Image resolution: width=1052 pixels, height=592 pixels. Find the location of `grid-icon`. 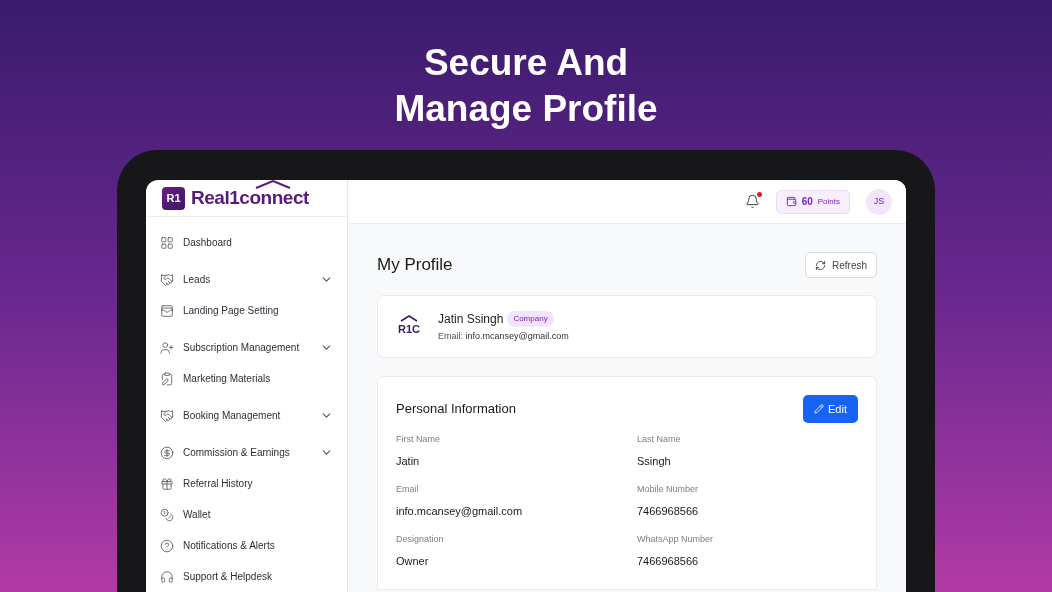

grid-icon is located at coordinates (167, 242).